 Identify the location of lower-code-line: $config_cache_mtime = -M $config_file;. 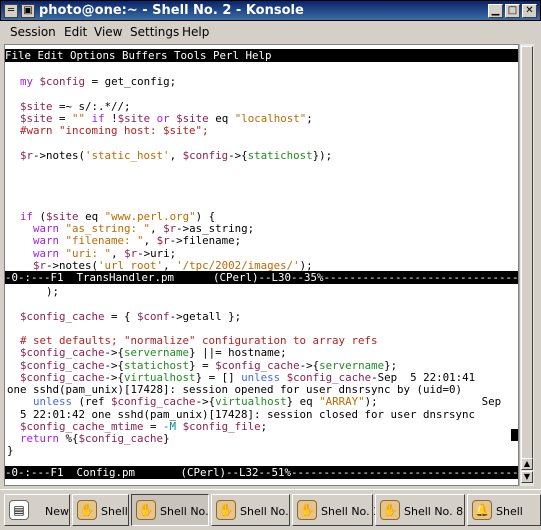
(137, 426).